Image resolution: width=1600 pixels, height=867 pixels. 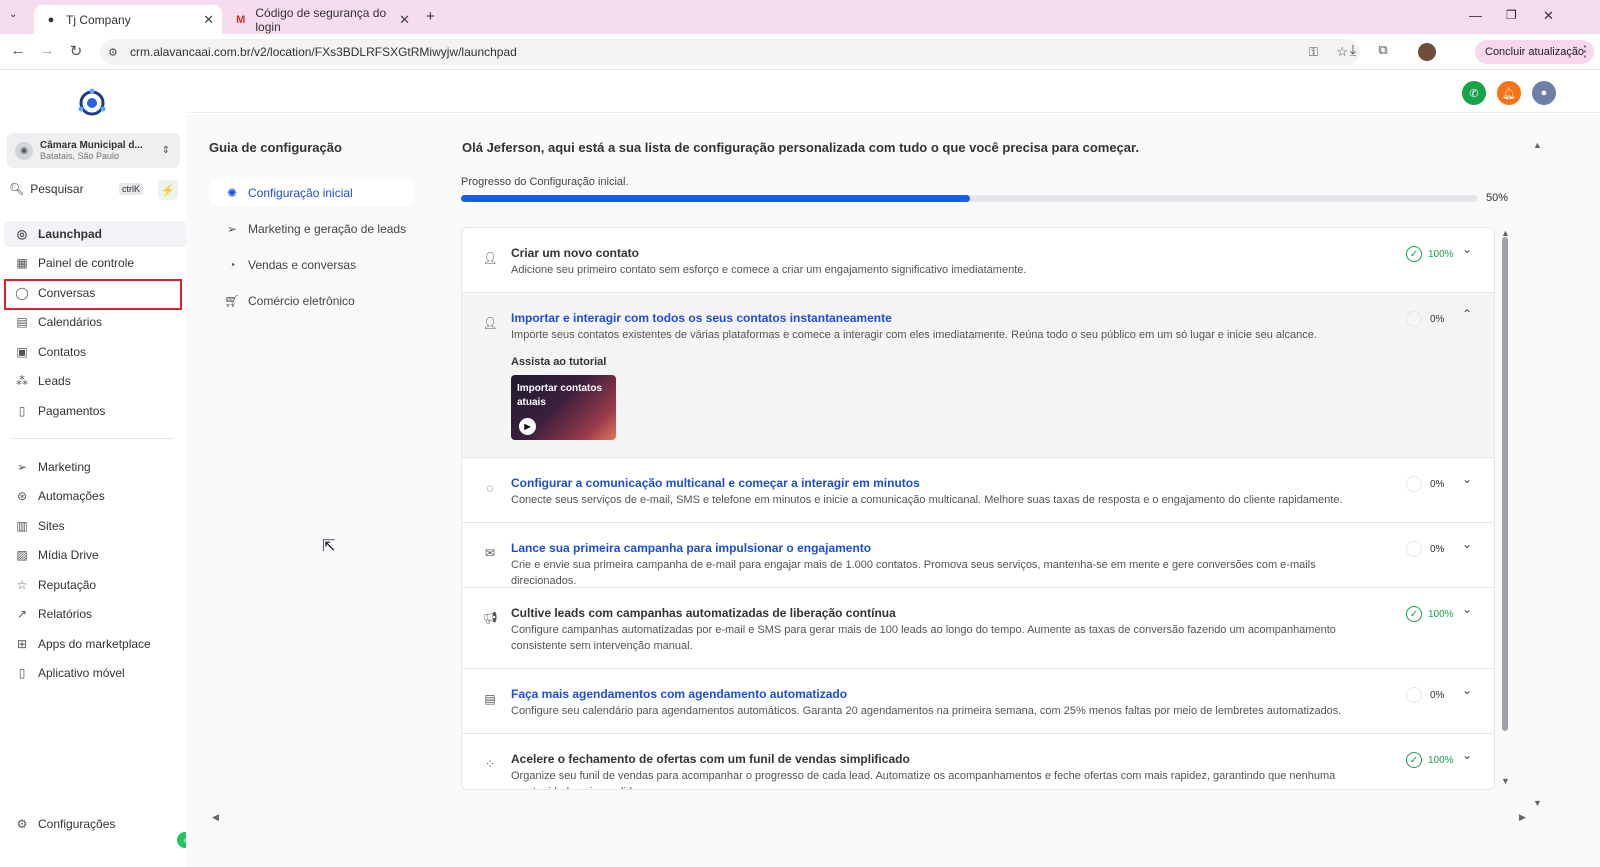 What do you see at coordinates (321, 19) in the screenshot?
I see `browser-tab-gmail: M Código de segurança do login ✕` at bounding box center [321, 19].